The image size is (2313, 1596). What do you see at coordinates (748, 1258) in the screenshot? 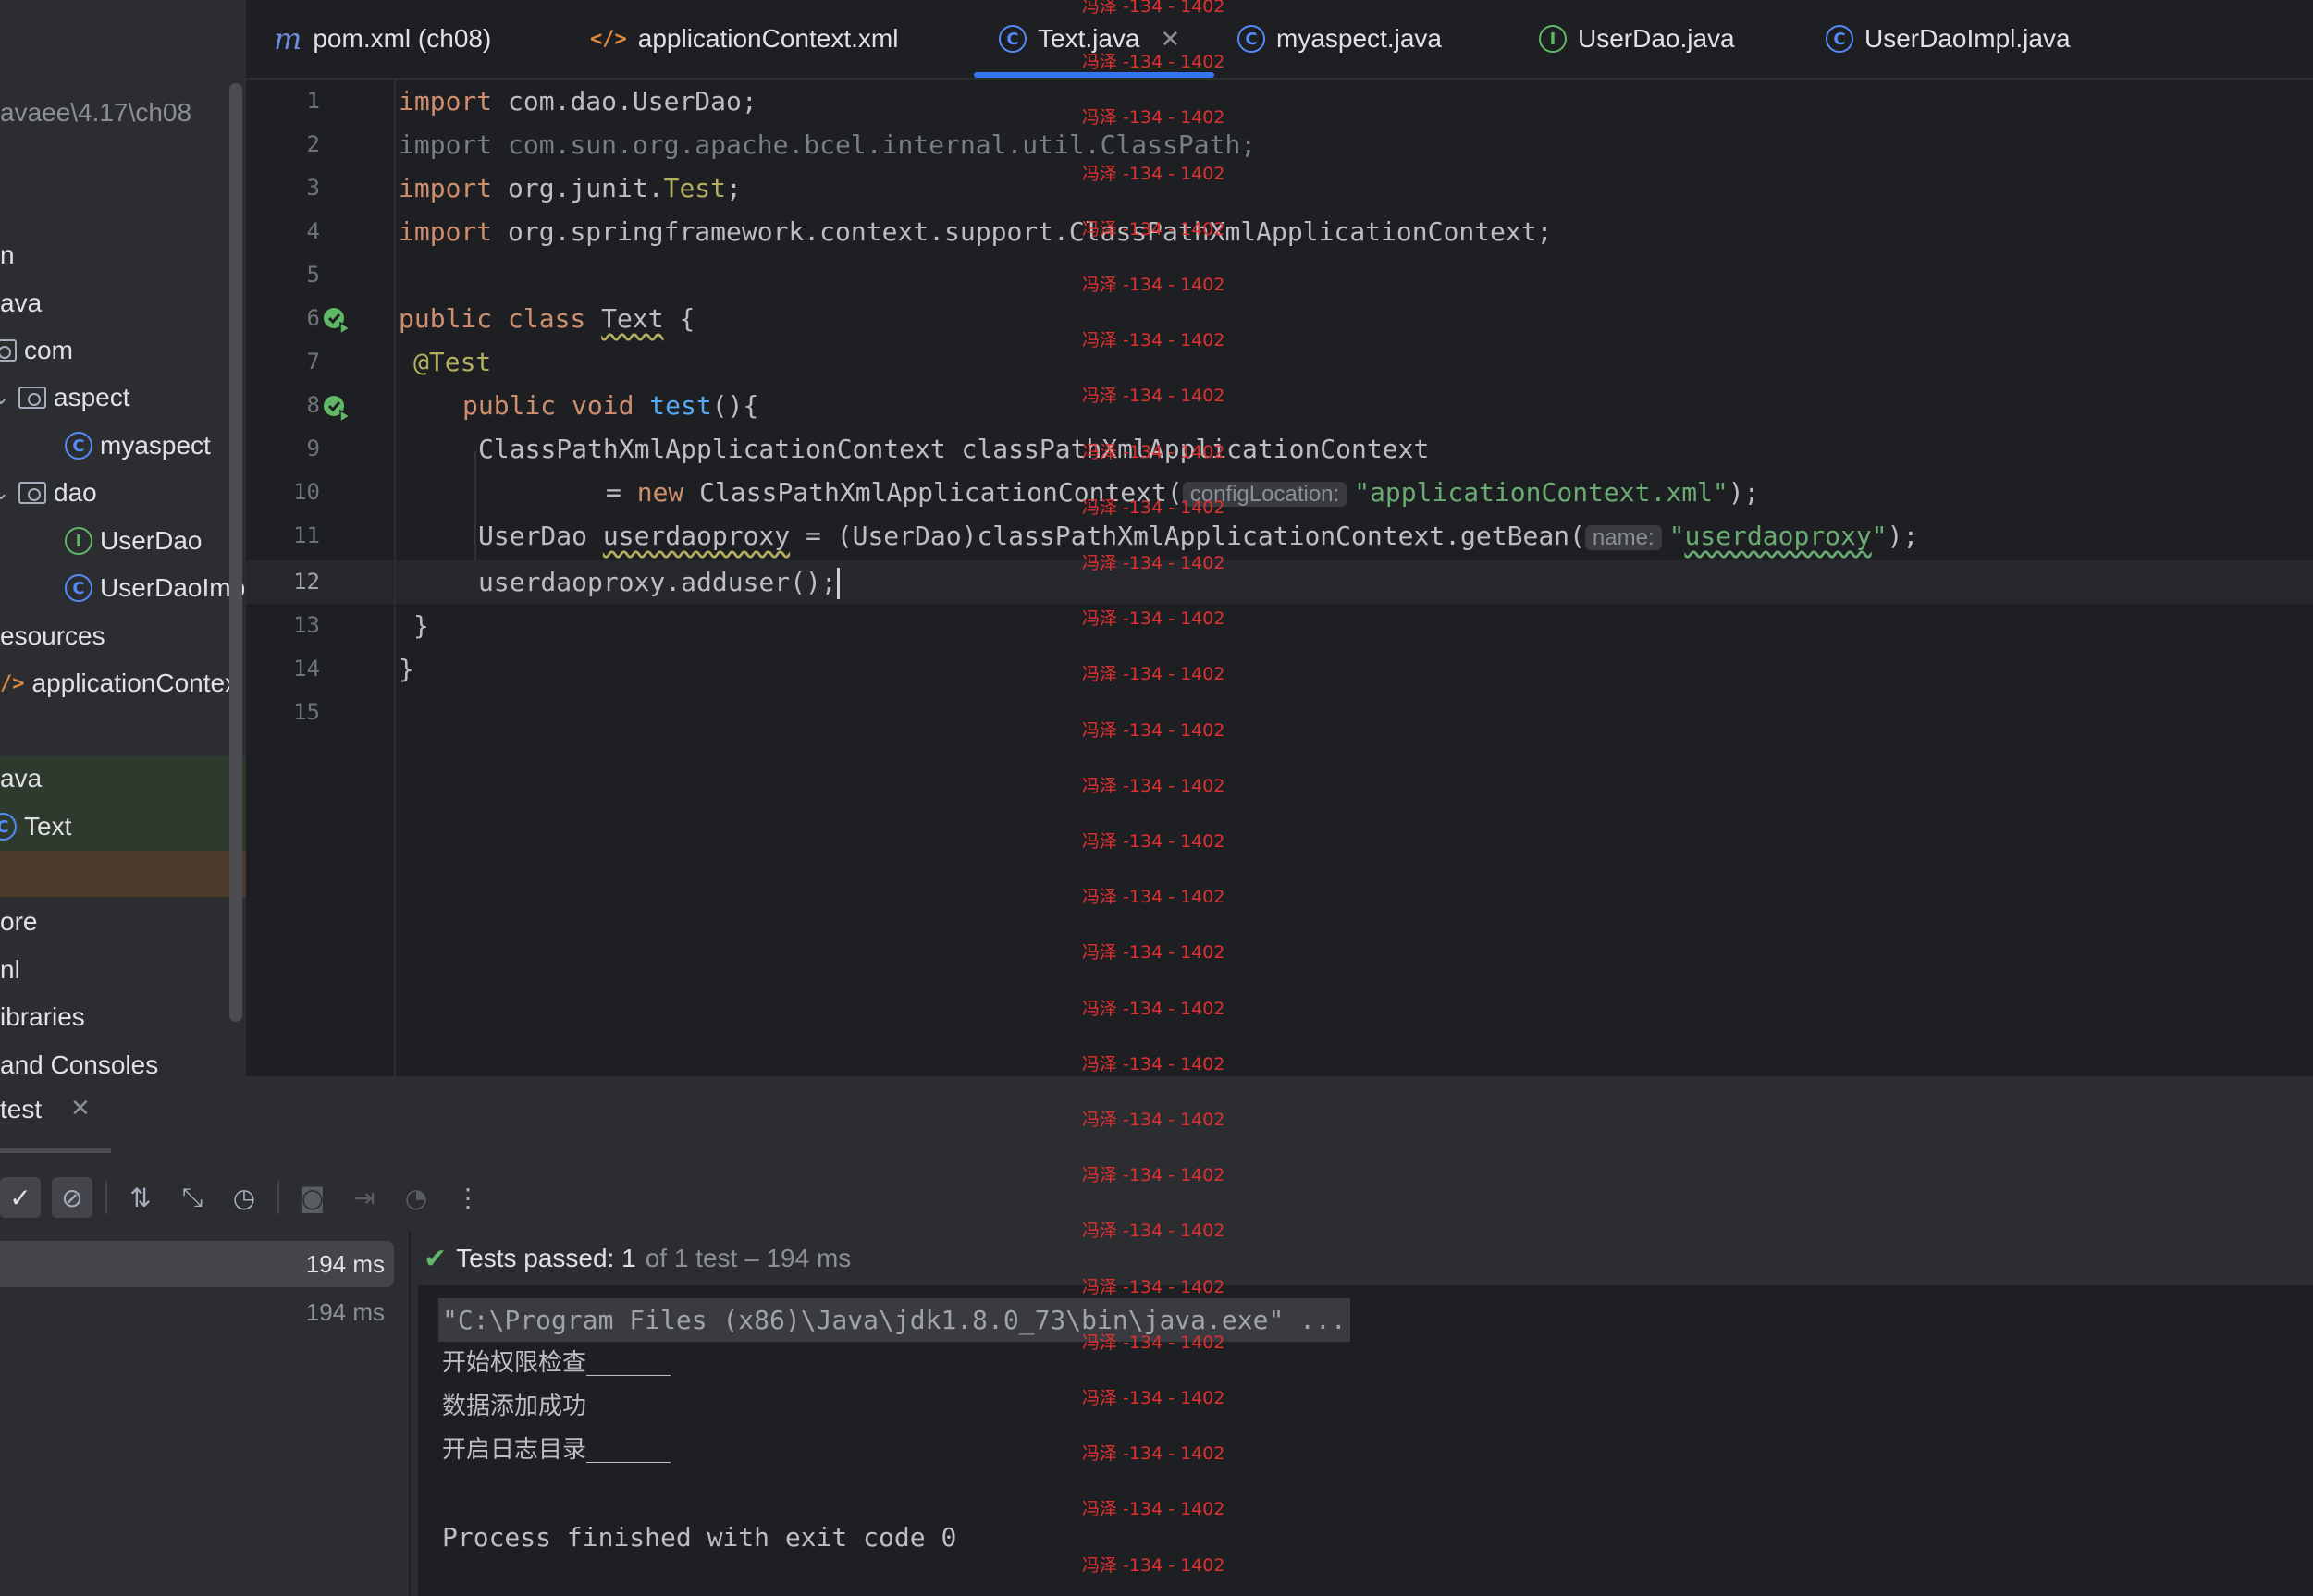
I see `test-status-sub: of 1 test – 194 ms` at bounding box center [748, 1258].